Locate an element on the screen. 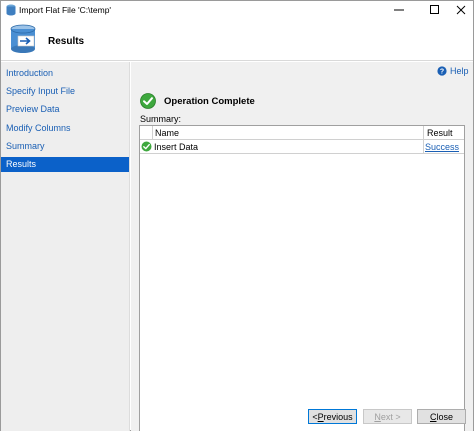 This screenshot has height=431, width=474. nav-item-summary: Summary is located at coordinates (65, 146).